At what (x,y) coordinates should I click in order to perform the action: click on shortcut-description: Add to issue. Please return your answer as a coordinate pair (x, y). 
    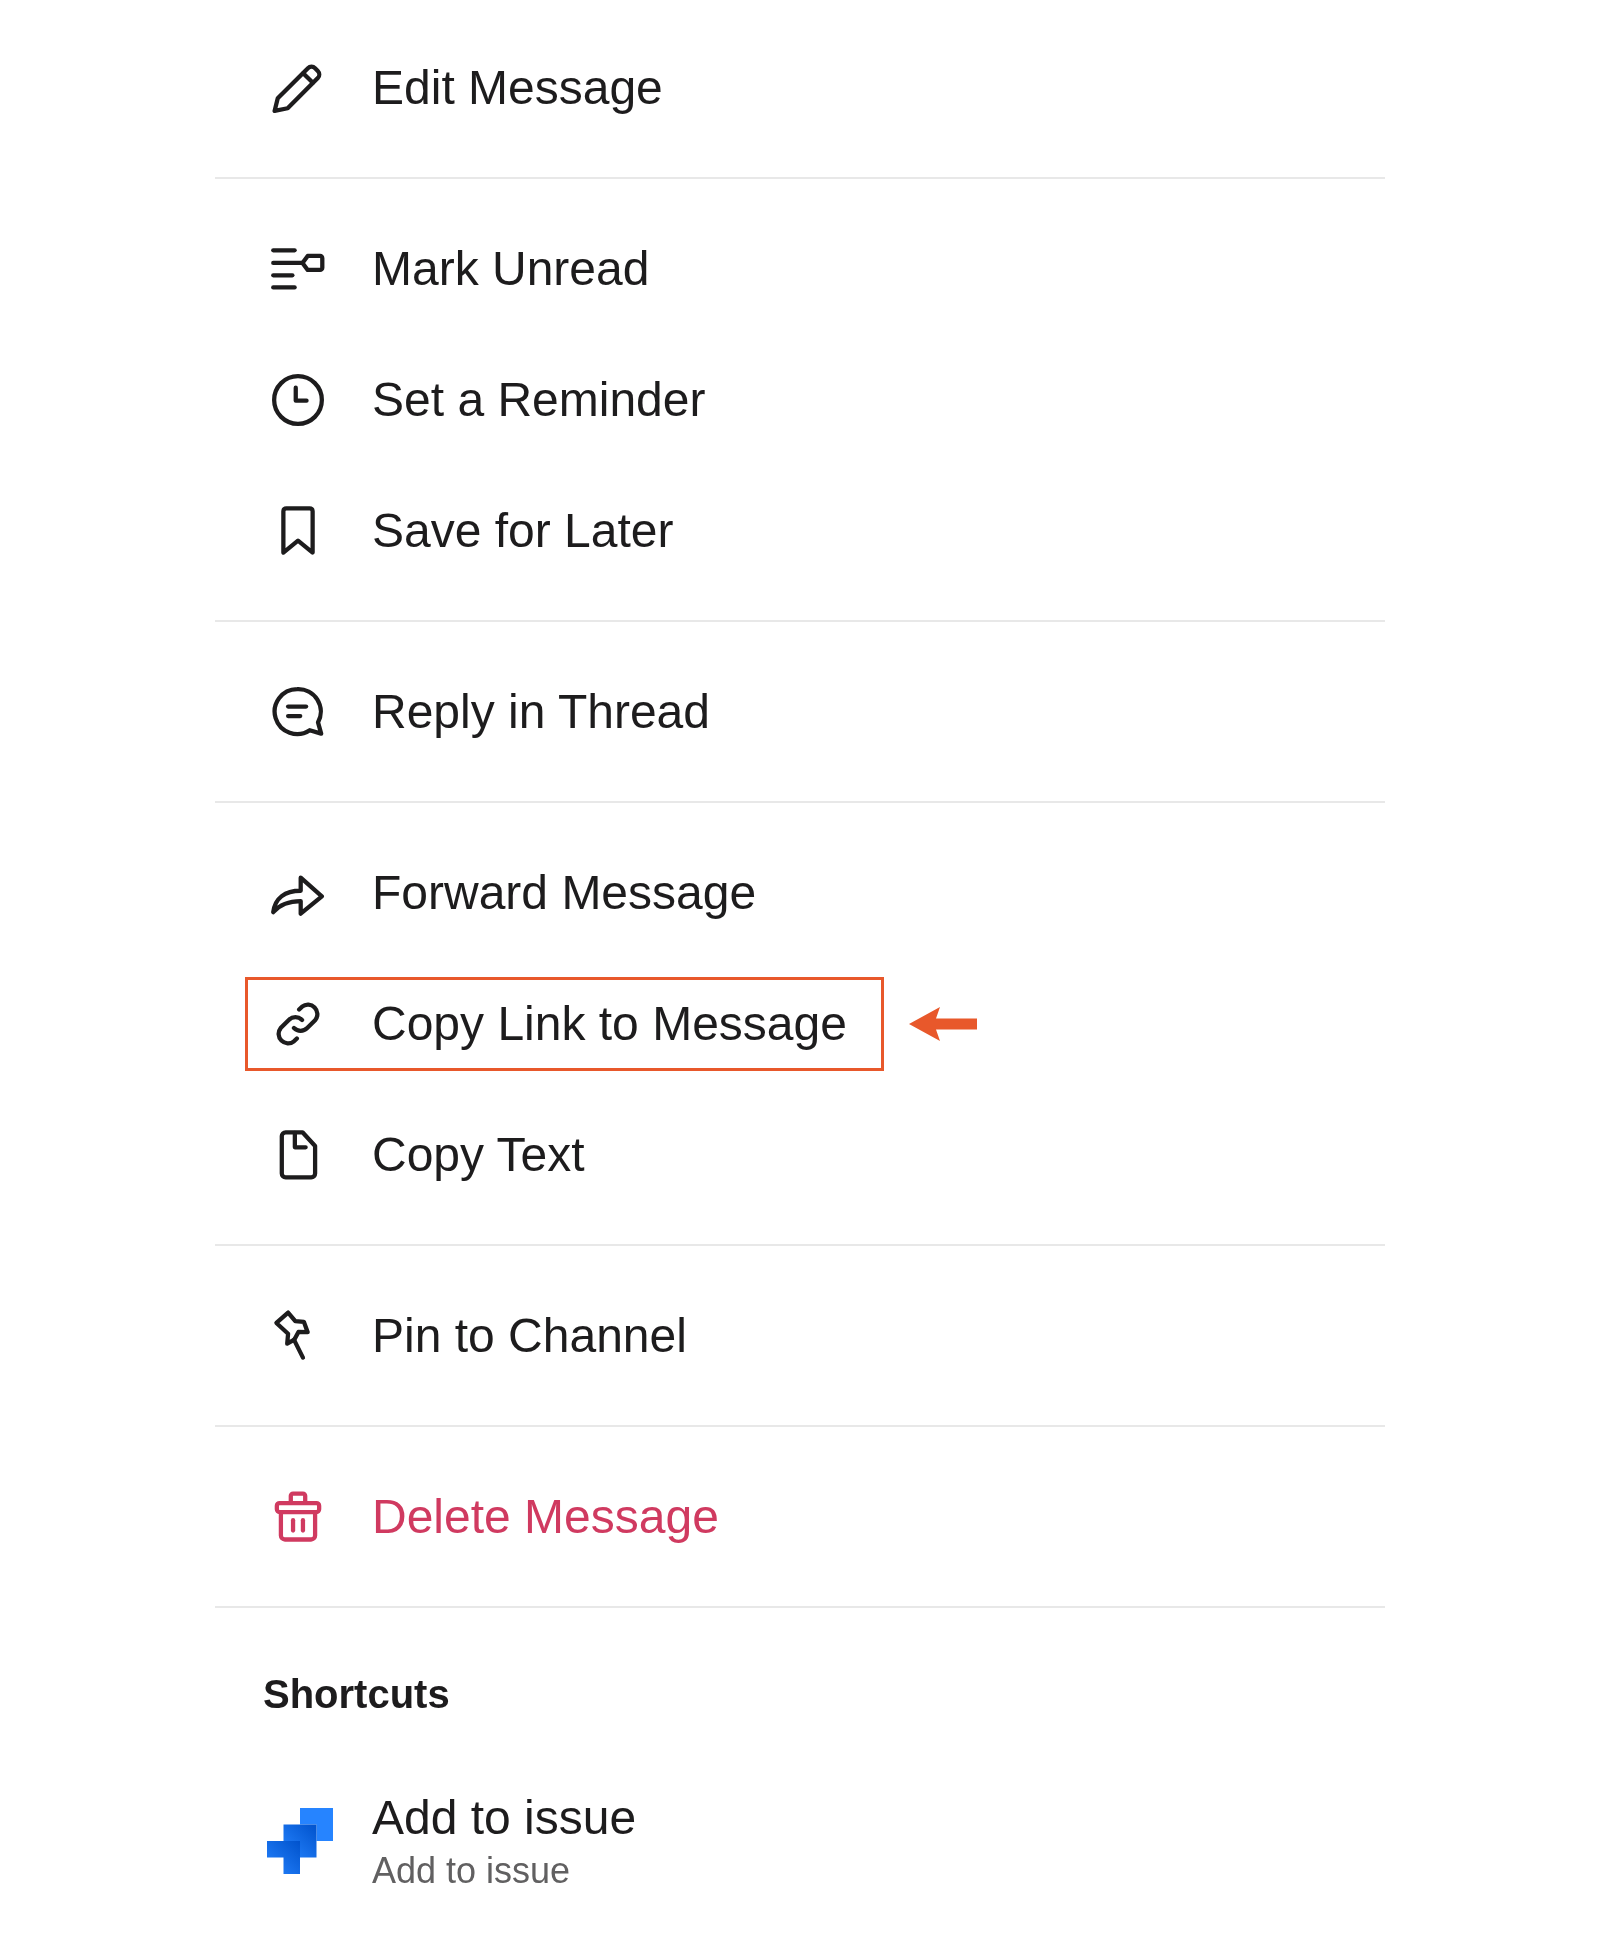
    Looking at the image, I should click on (472, 1870).